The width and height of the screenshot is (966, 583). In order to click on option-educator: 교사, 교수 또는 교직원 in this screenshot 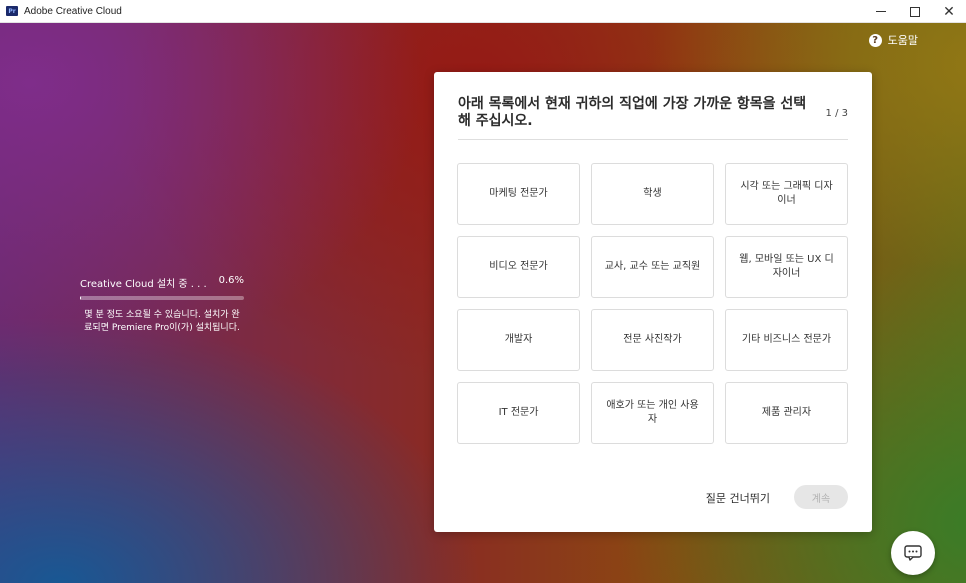, I will do `click(652, 267)`.